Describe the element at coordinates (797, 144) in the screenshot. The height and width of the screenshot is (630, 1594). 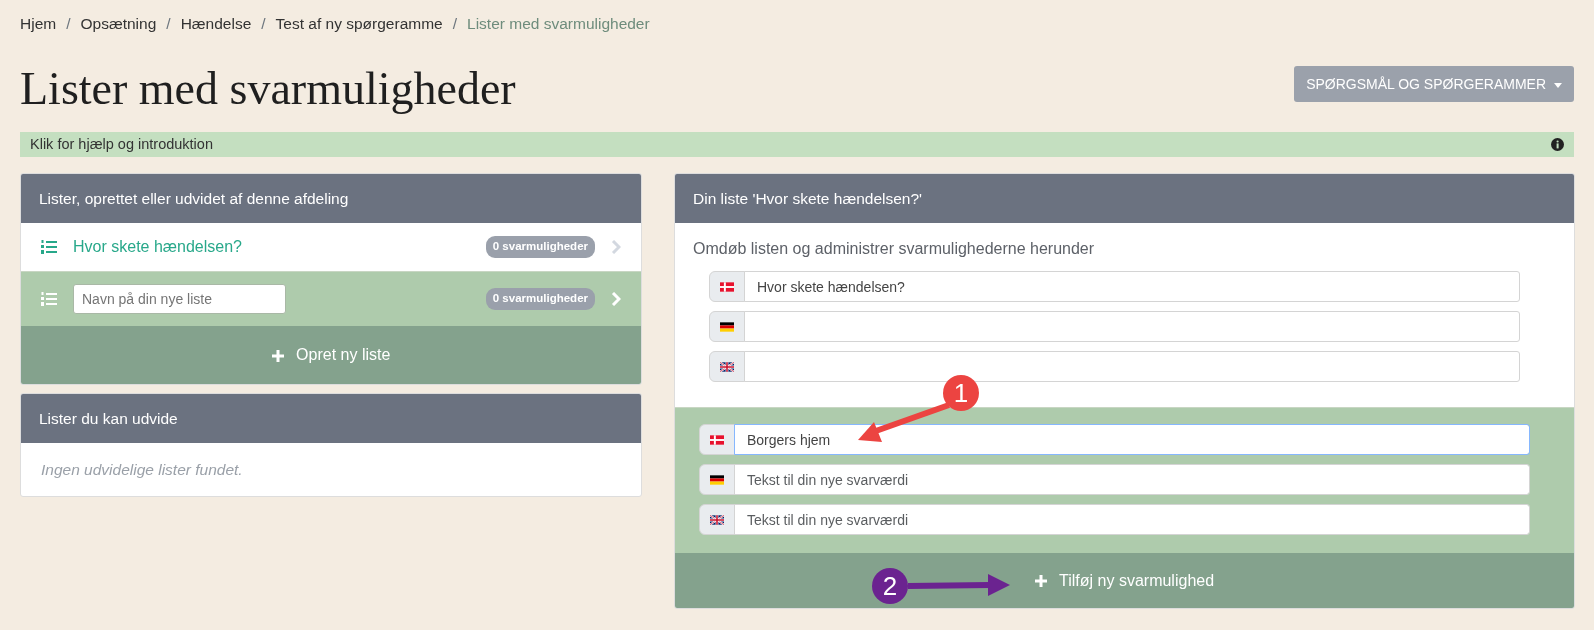
I see `help-bar: Klik for hjælp og introduktion` at that location.